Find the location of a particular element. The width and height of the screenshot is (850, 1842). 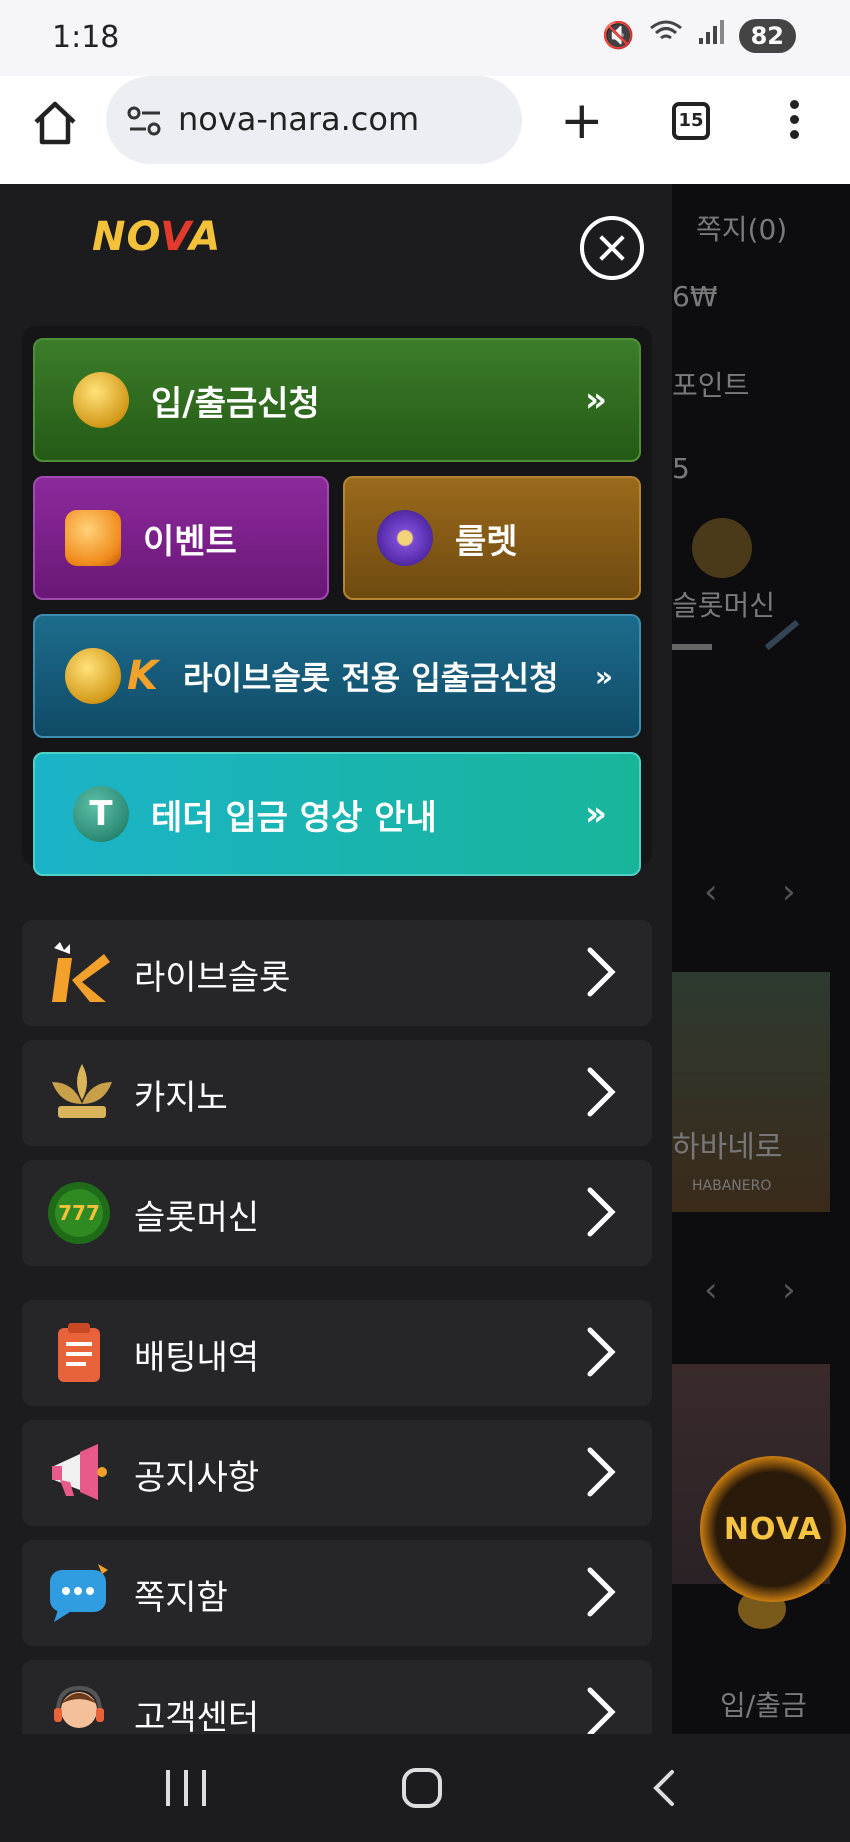

777-slots-icon: 777 is located at coordinates (79, 1213).